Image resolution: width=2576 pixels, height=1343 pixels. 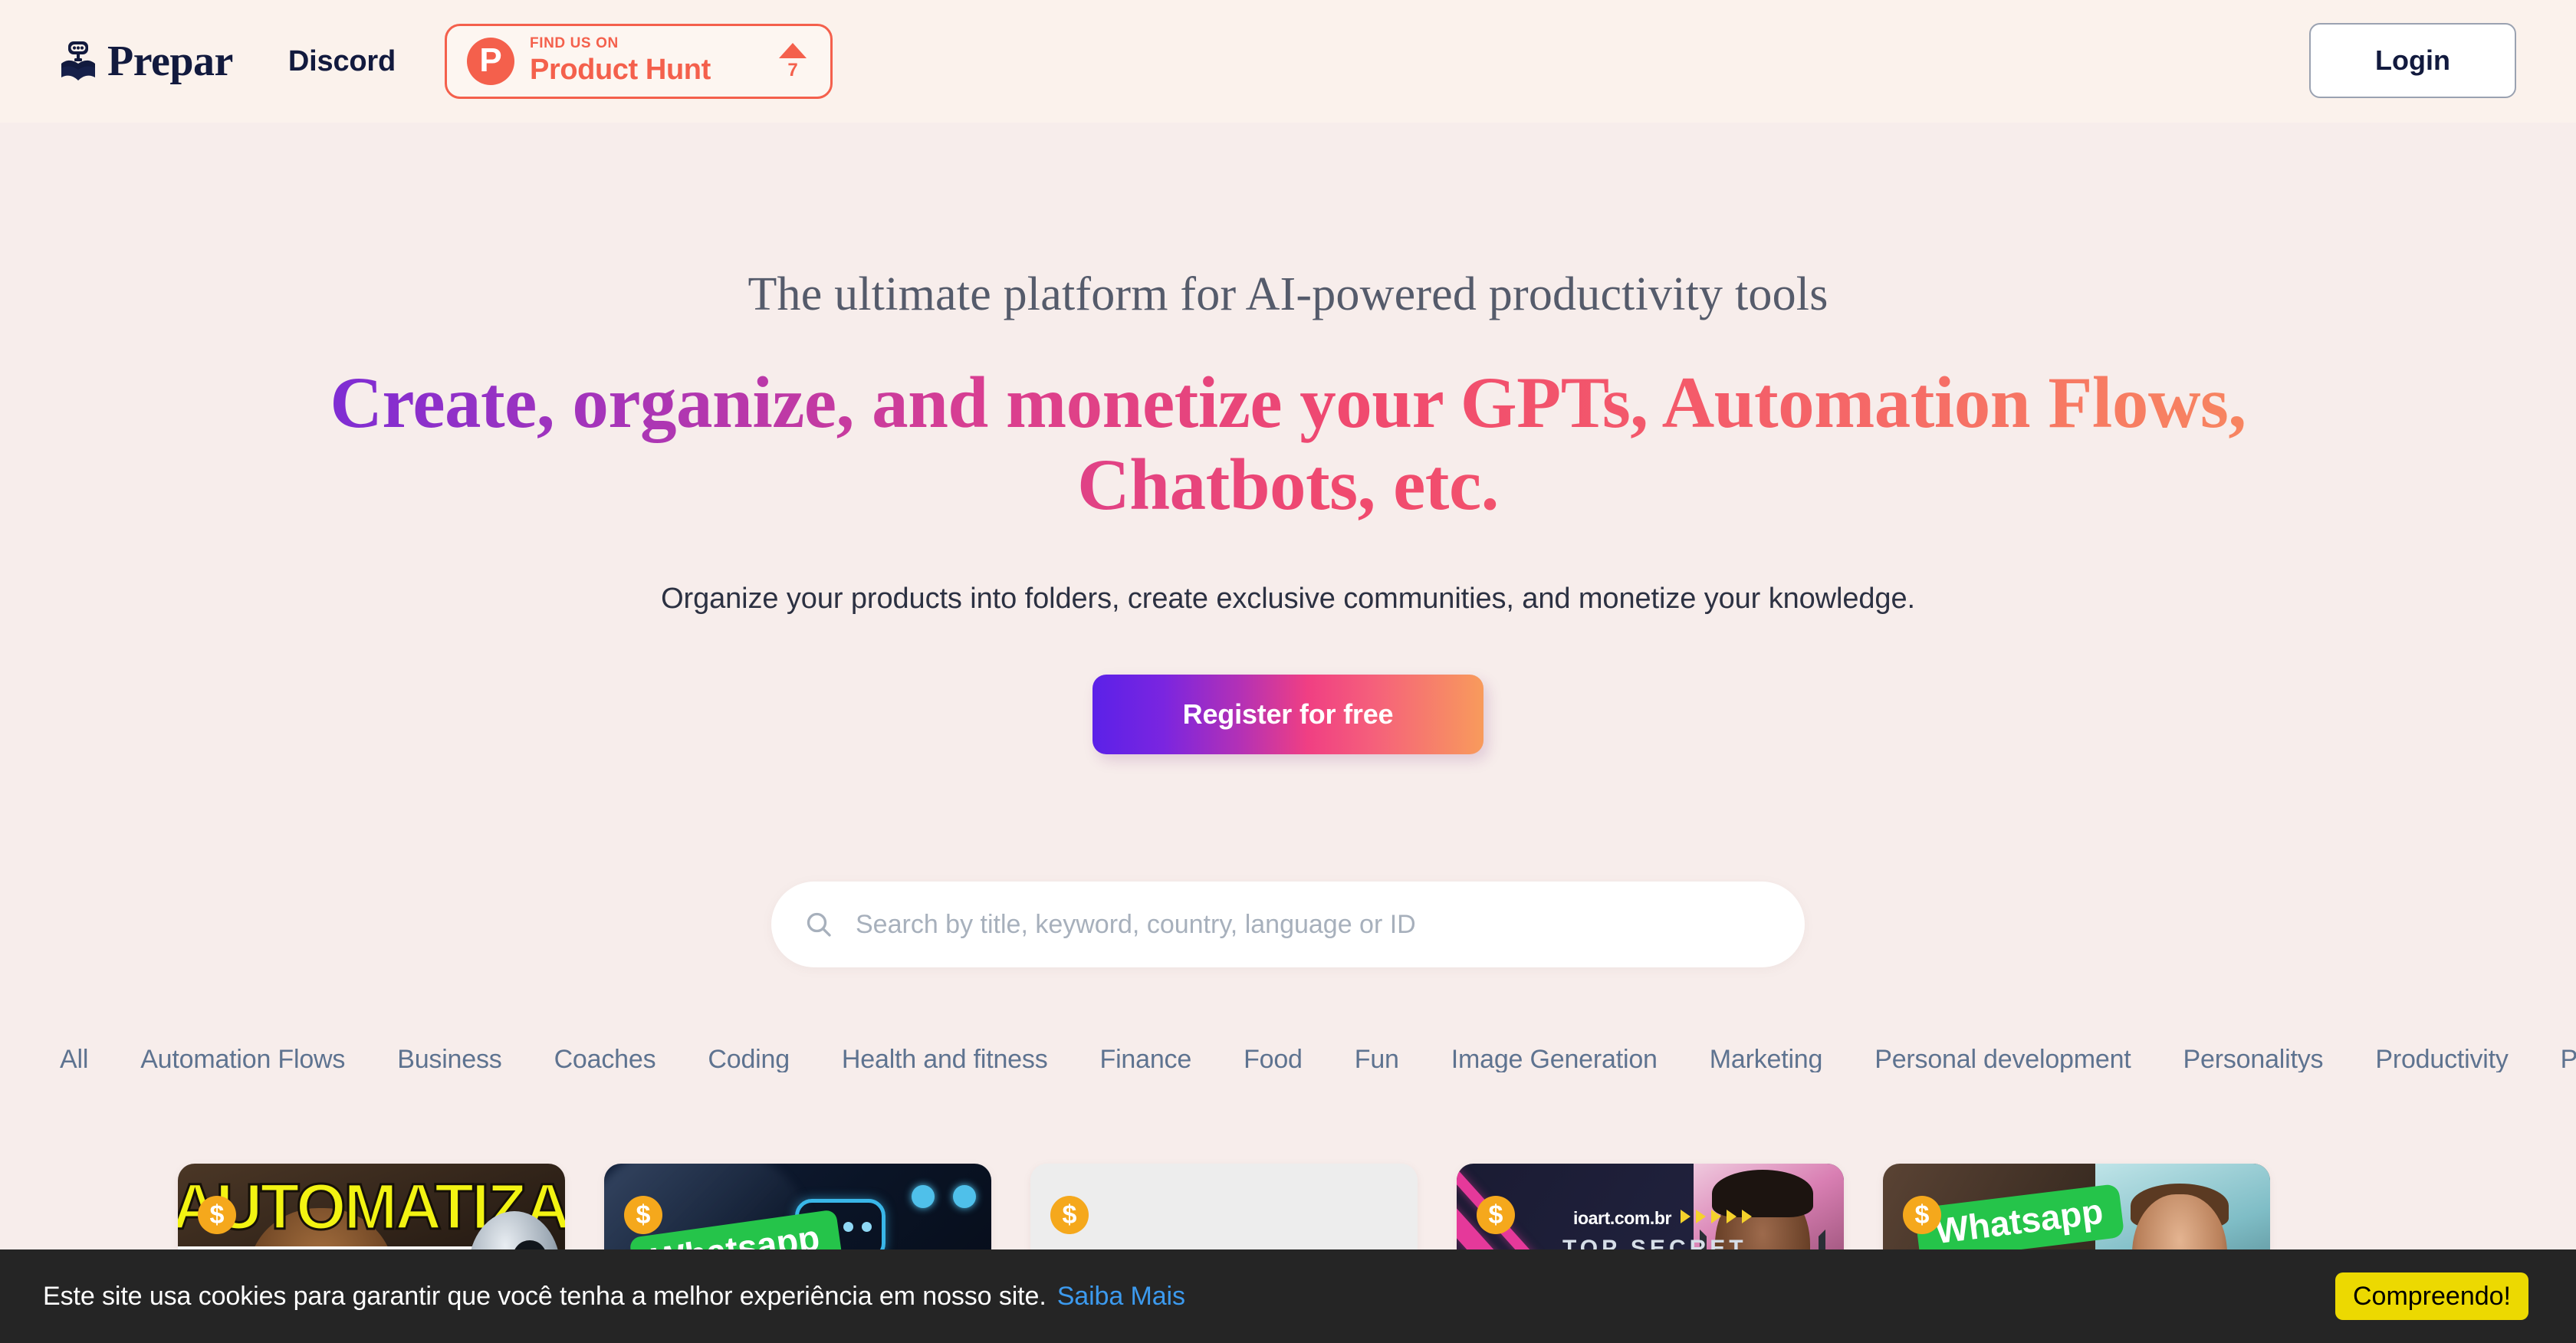 I want to click on product-hunt-icon: P, so click(x=490, y=62).